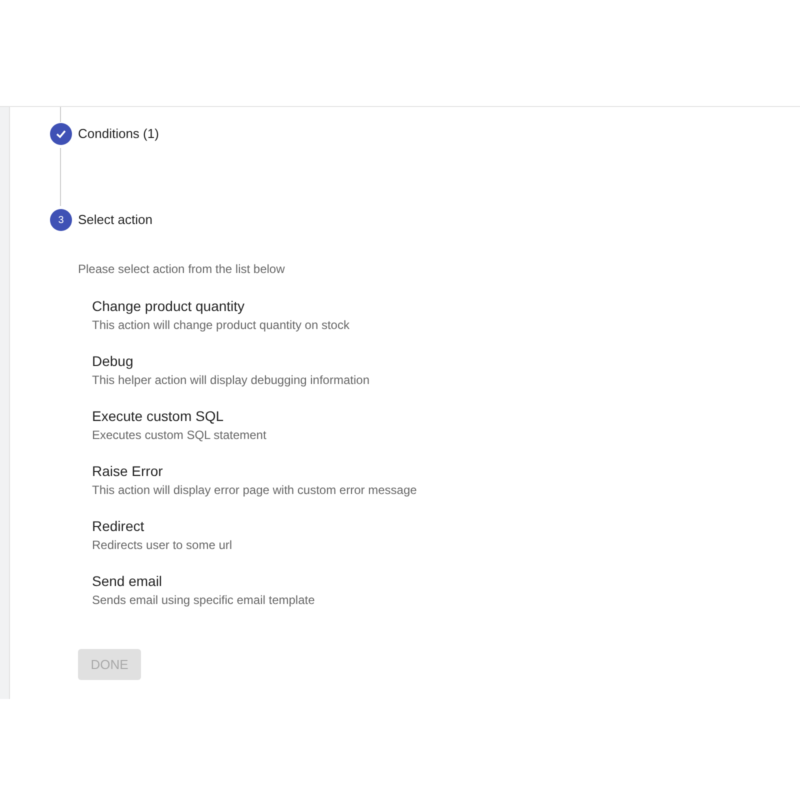 The height and width of the screenshot is (800, 800). Describe the element at coordinates (115, 220) in the screenshot. I see `step-label: Select action` at that location.